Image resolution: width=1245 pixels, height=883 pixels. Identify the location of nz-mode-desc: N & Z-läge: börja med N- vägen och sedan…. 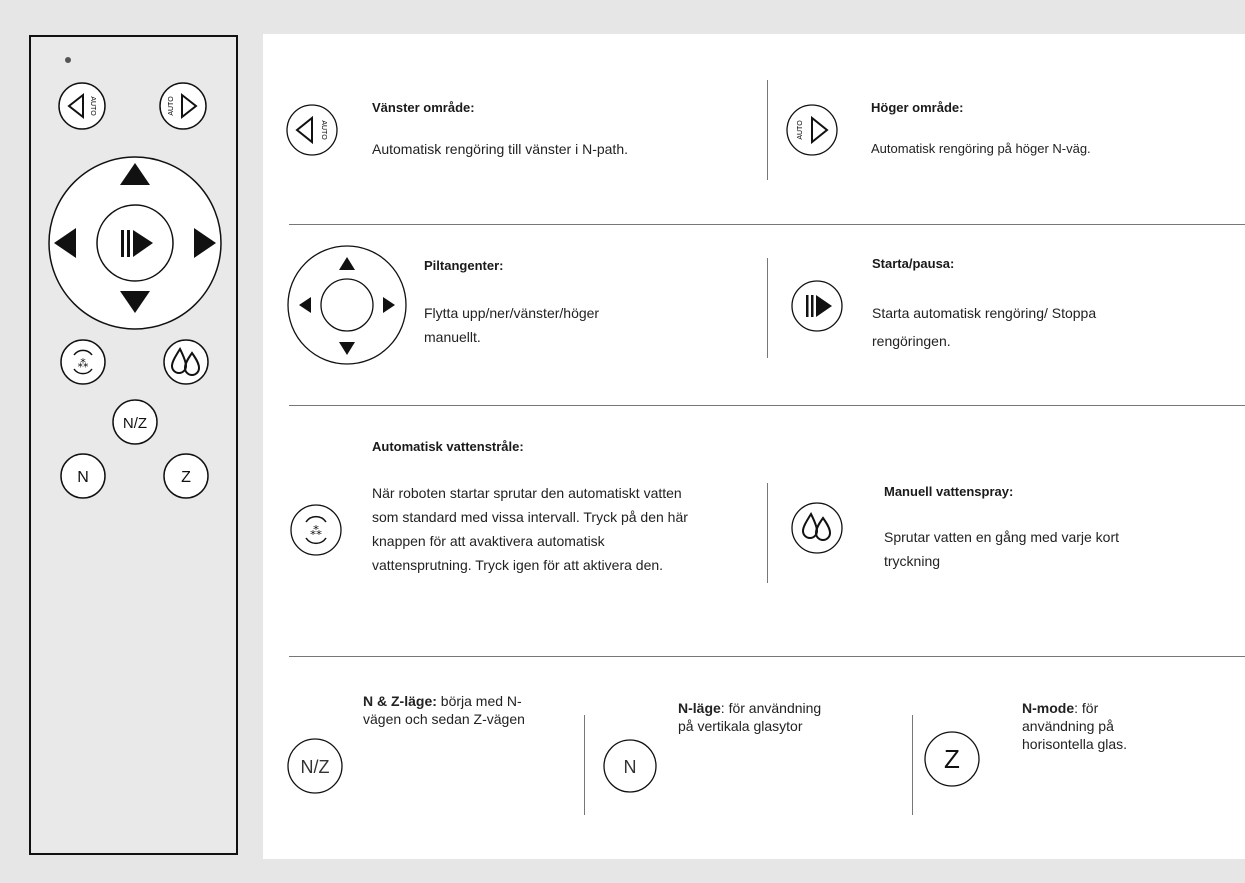
(473, 710).